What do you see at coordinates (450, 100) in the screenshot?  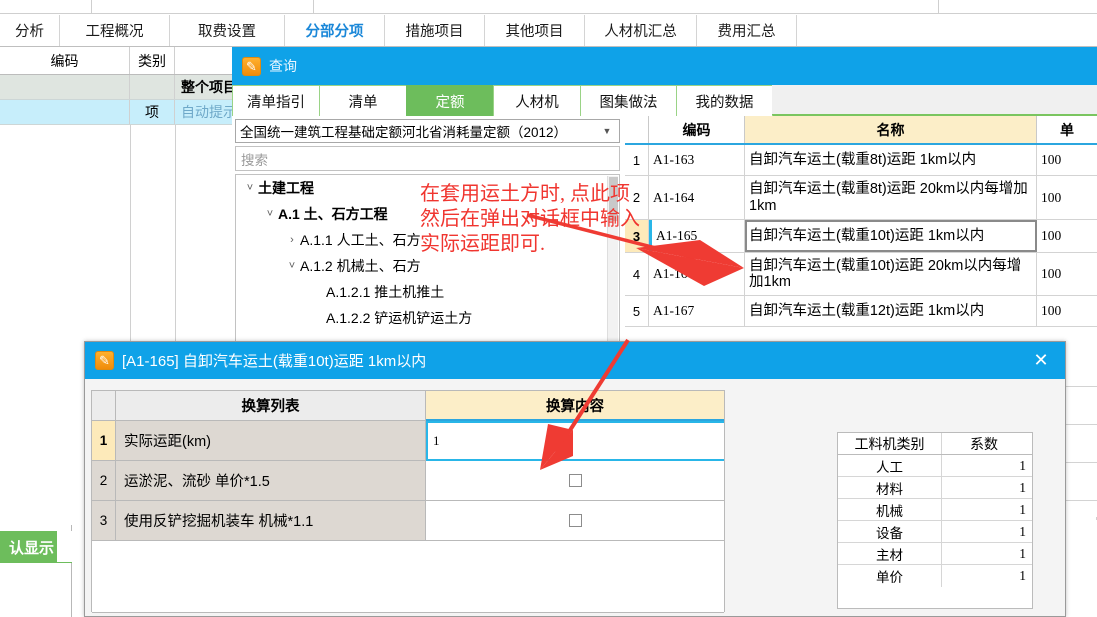 I see `query-tab-quota: 定额` at bounding box center [450, 100].